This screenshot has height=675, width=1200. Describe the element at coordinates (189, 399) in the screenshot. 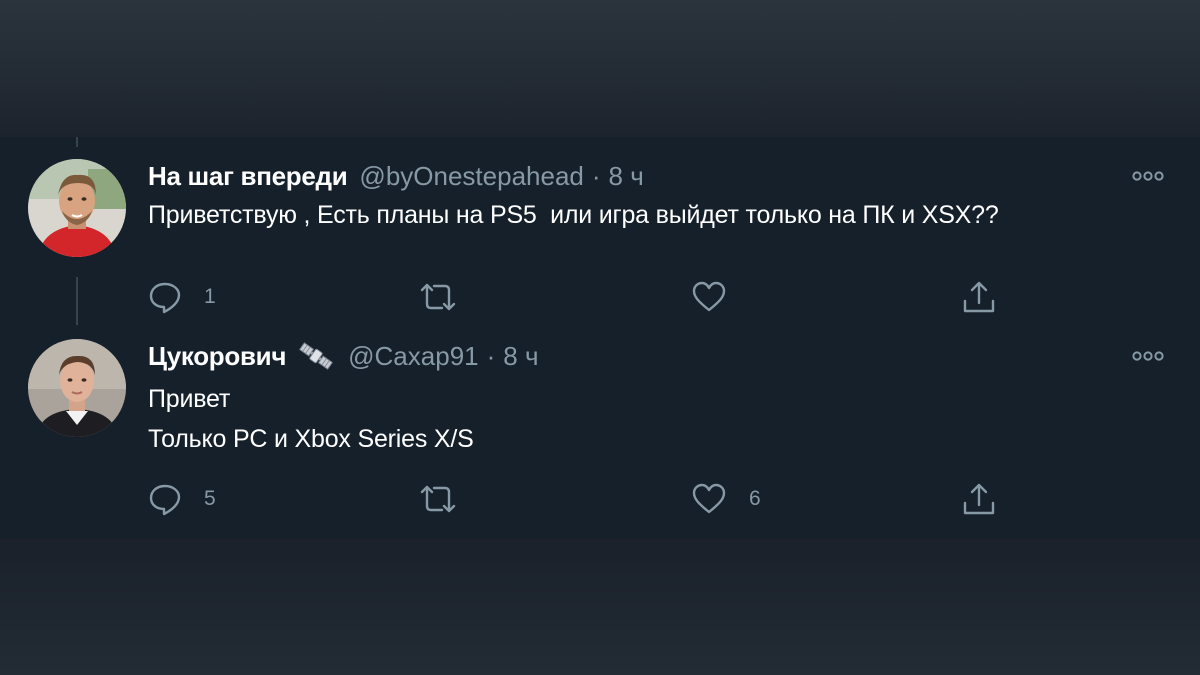

I see `tweet-text-line: Привет` at that location.